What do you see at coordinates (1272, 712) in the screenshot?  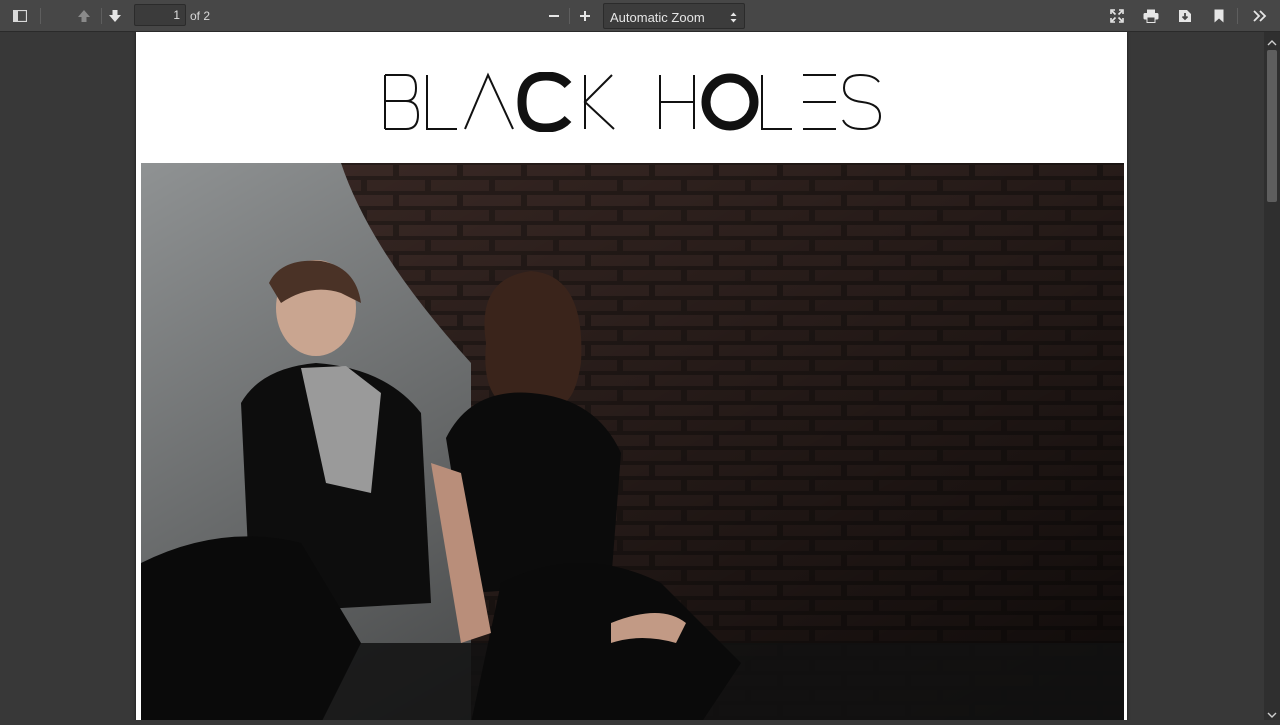 I see `scroll-down-arrow-icon` at bounding box center [1272, 712].